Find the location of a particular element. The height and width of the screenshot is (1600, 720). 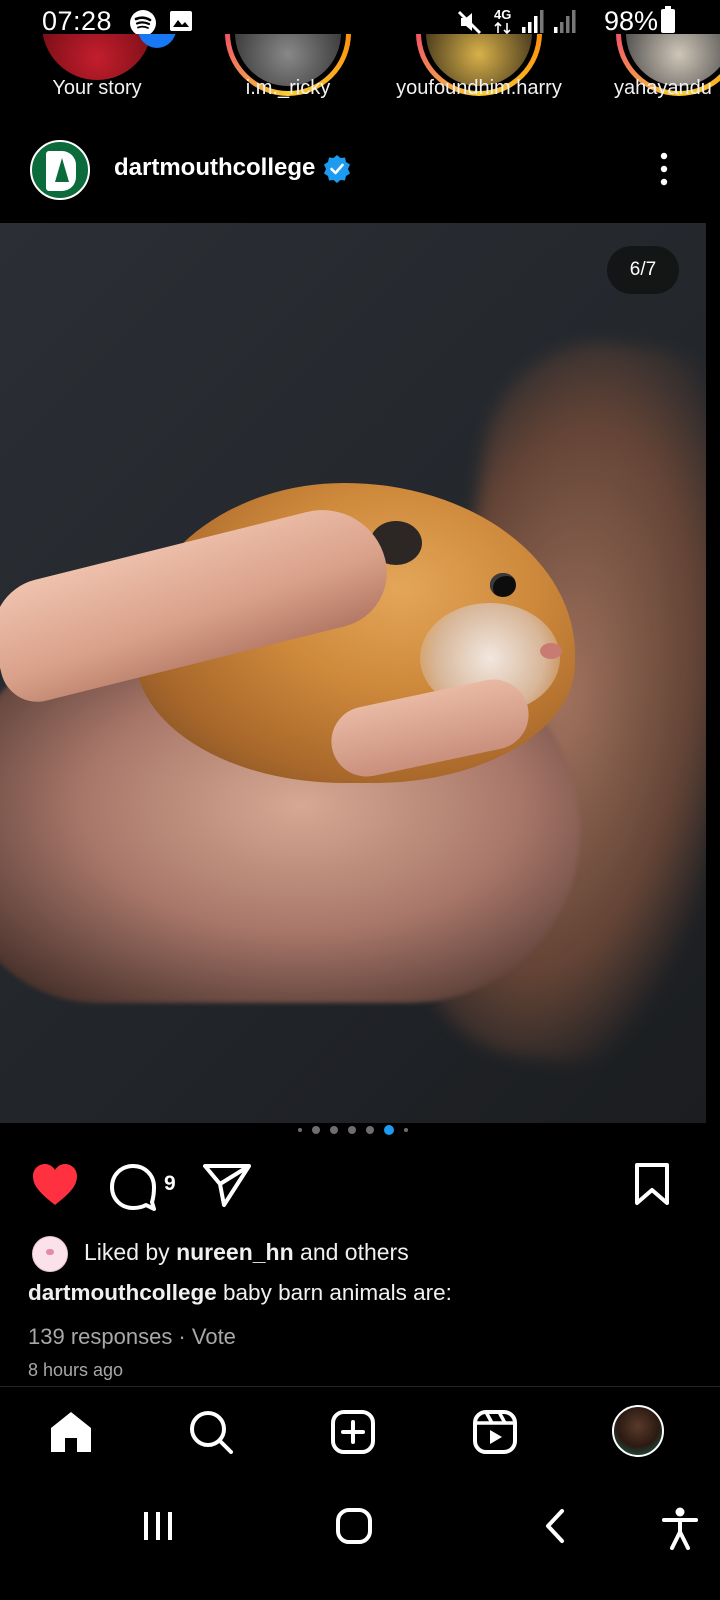

account-name: dartmouthcollege is located at coordinates (214, 168).